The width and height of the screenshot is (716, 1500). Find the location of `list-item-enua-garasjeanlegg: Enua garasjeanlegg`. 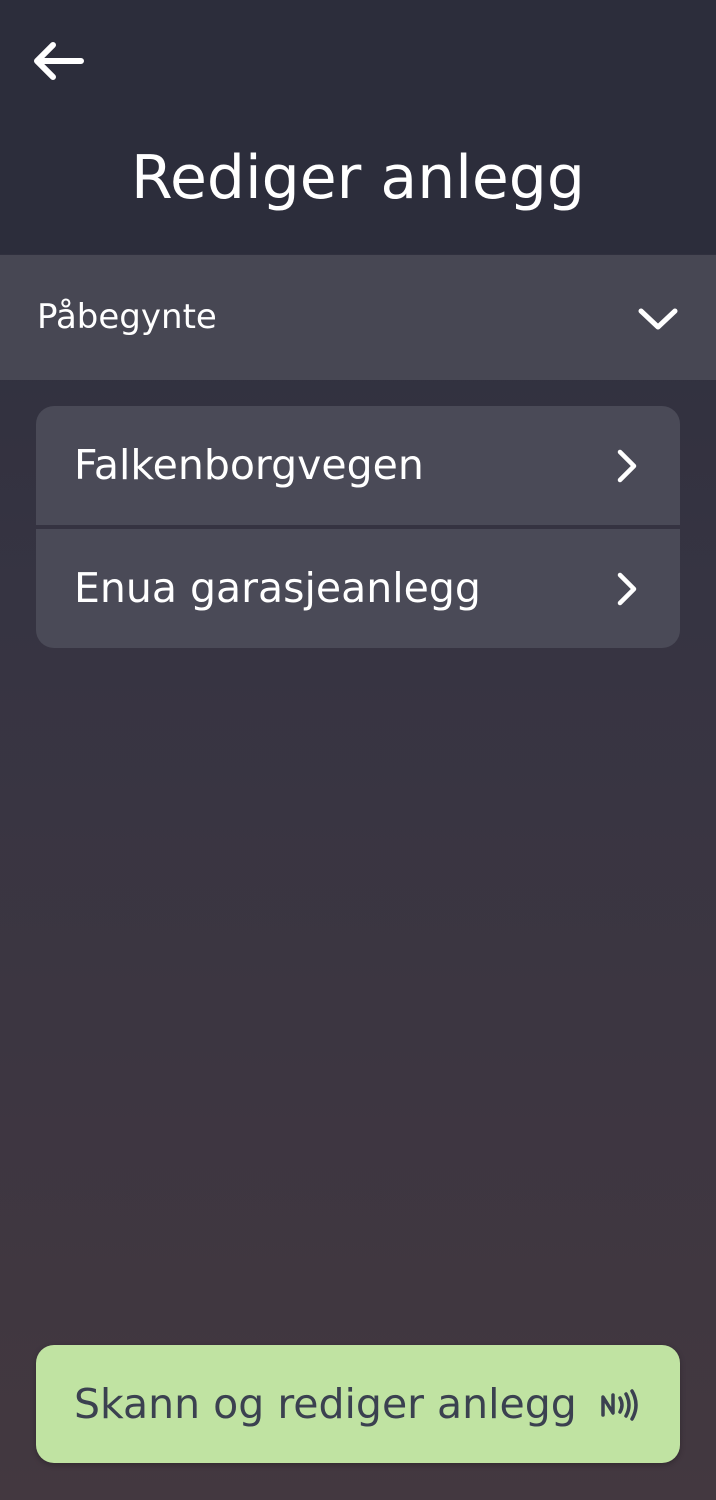

list-item-enua-garasjeanlegg: Enua garasjeanlegg is located at coordinates (358, 588).